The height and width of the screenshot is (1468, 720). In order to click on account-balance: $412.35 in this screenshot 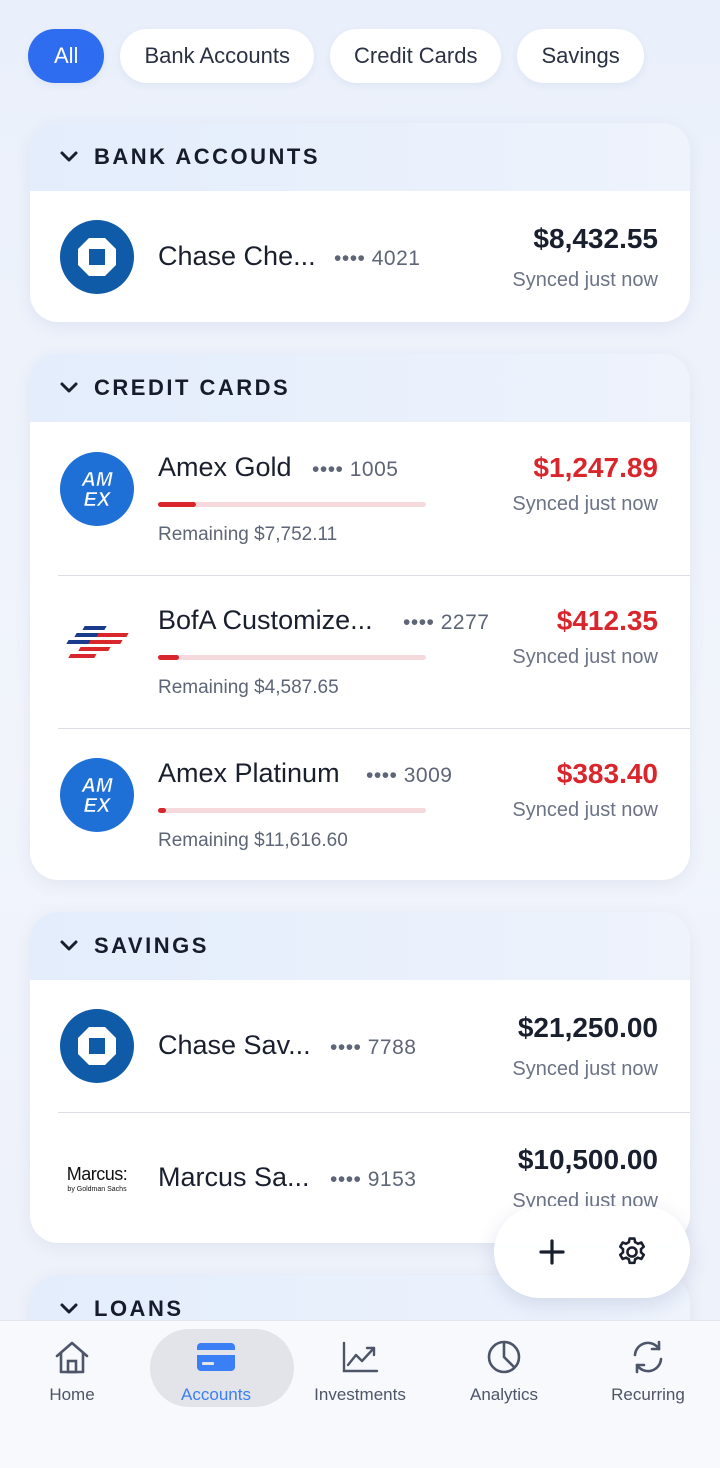, I will do `click(607, 620)`.